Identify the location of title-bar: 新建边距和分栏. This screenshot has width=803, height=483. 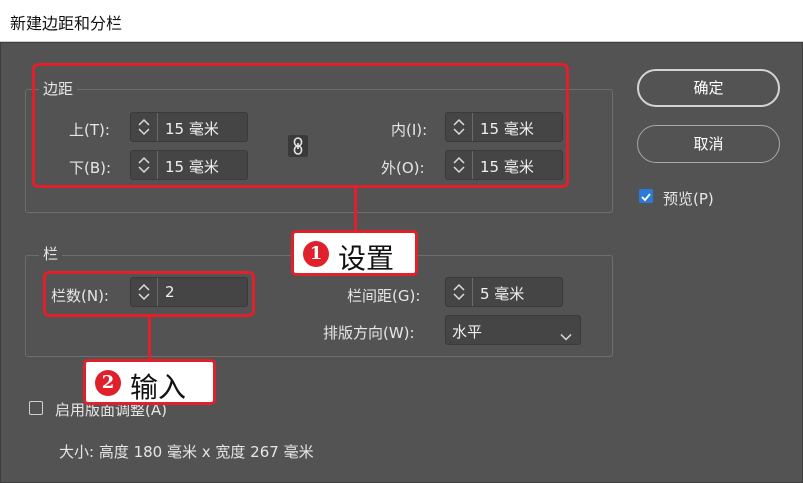
(401, 21).